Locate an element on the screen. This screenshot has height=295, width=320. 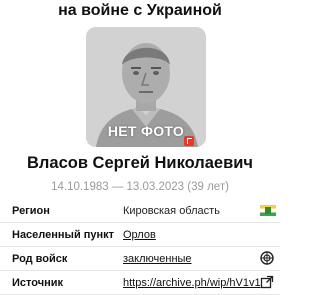
report-flag-icon is located at coordinates (189, 141).